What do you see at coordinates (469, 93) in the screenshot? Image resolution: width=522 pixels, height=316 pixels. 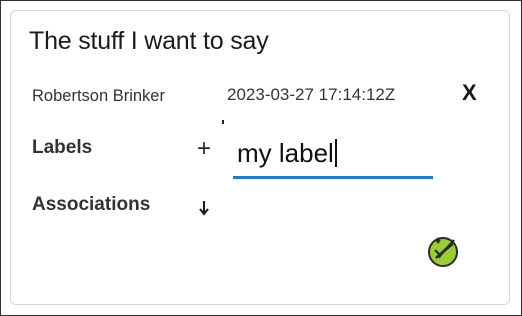 I see `close-button: X` at bounding box center [469, 93].